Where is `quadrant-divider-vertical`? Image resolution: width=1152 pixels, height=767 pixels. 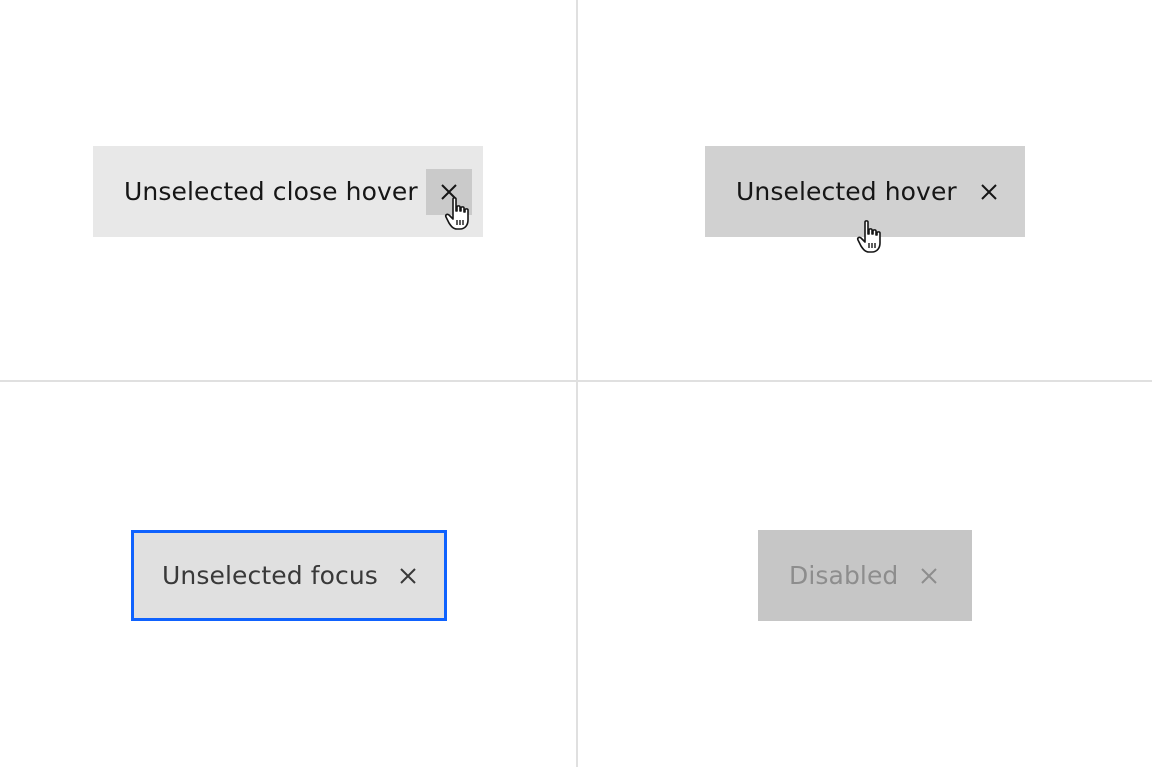 quadrant-divider-vertical is located at coordinates (577, 383).